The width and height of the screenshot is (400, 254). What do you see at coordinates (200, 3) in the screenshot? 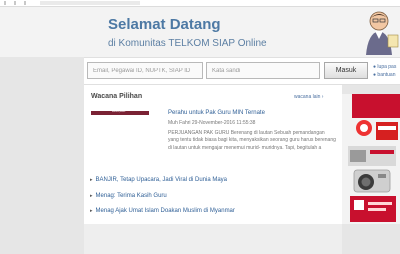
I see `browser-address-bar` at bounding box center [200, 3].